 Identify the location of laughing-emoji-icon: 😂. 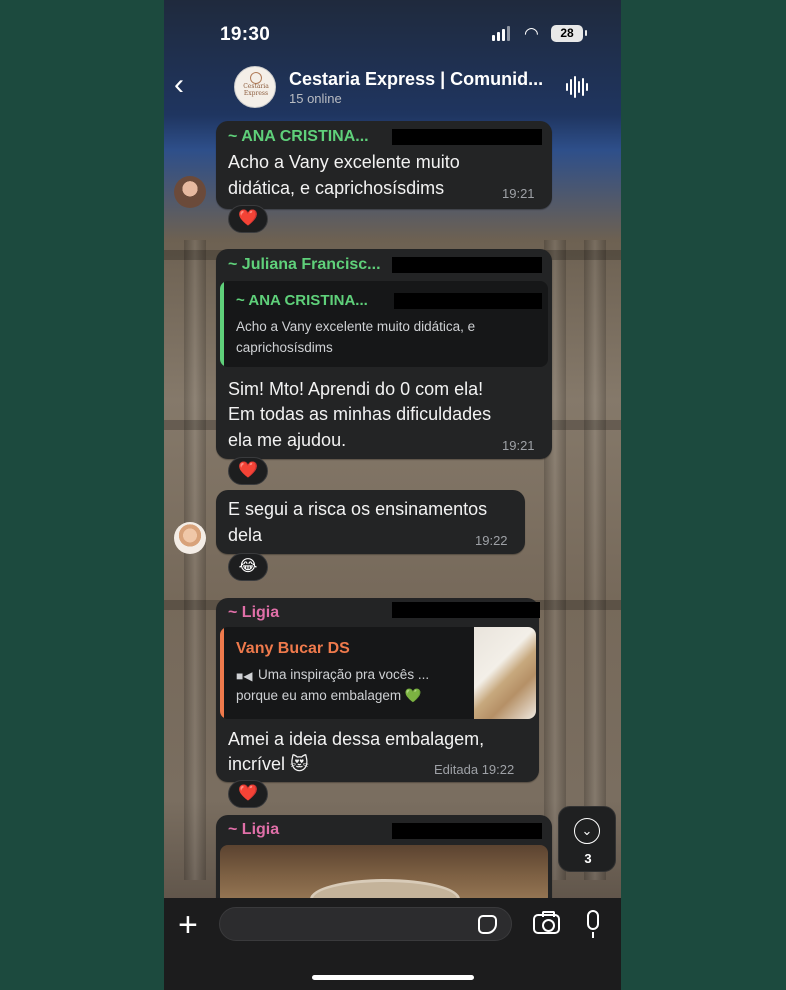
(248, 566).